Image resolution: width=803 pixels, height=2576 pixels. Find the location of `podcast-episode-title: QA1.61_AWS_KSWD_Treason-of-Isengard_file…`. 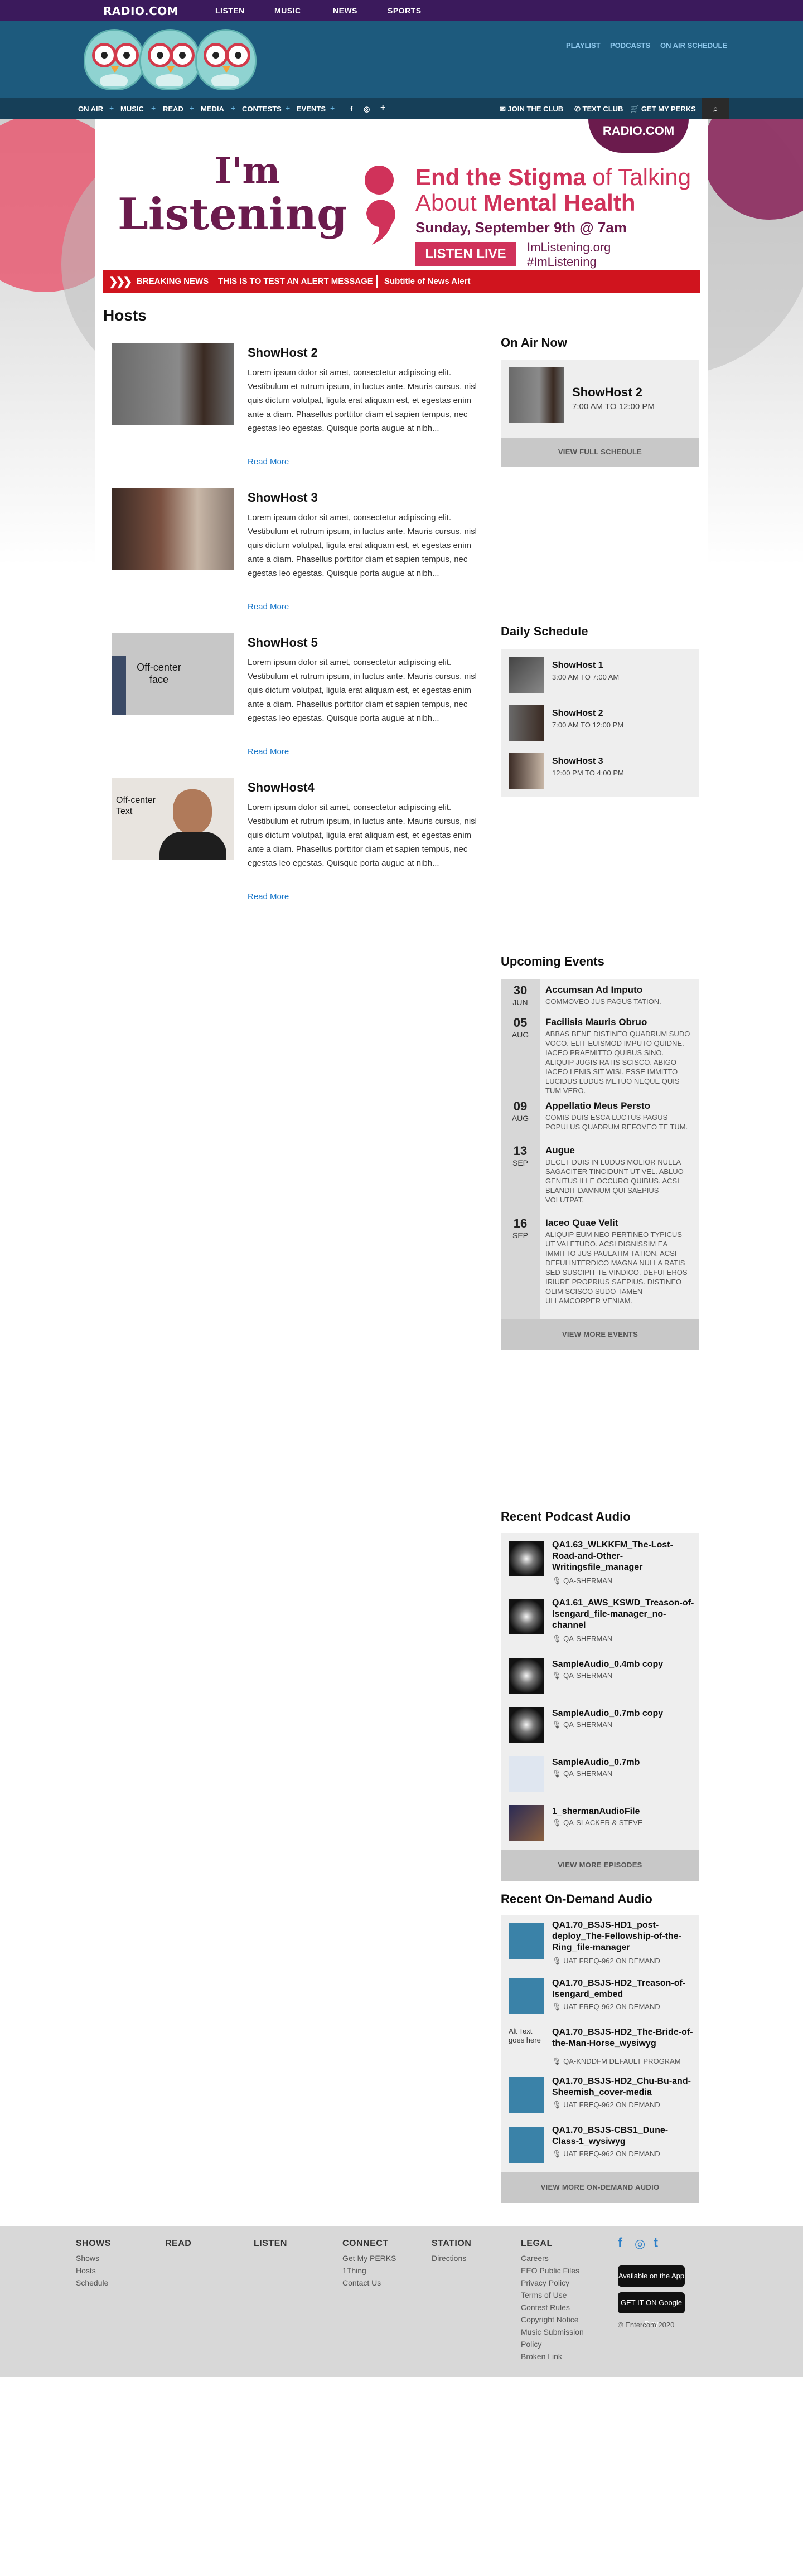

podcast-episode-title: QA1.61_AWS_KSWD_Treason-of-Isengard_file… is located at coordinates (623, 1615).